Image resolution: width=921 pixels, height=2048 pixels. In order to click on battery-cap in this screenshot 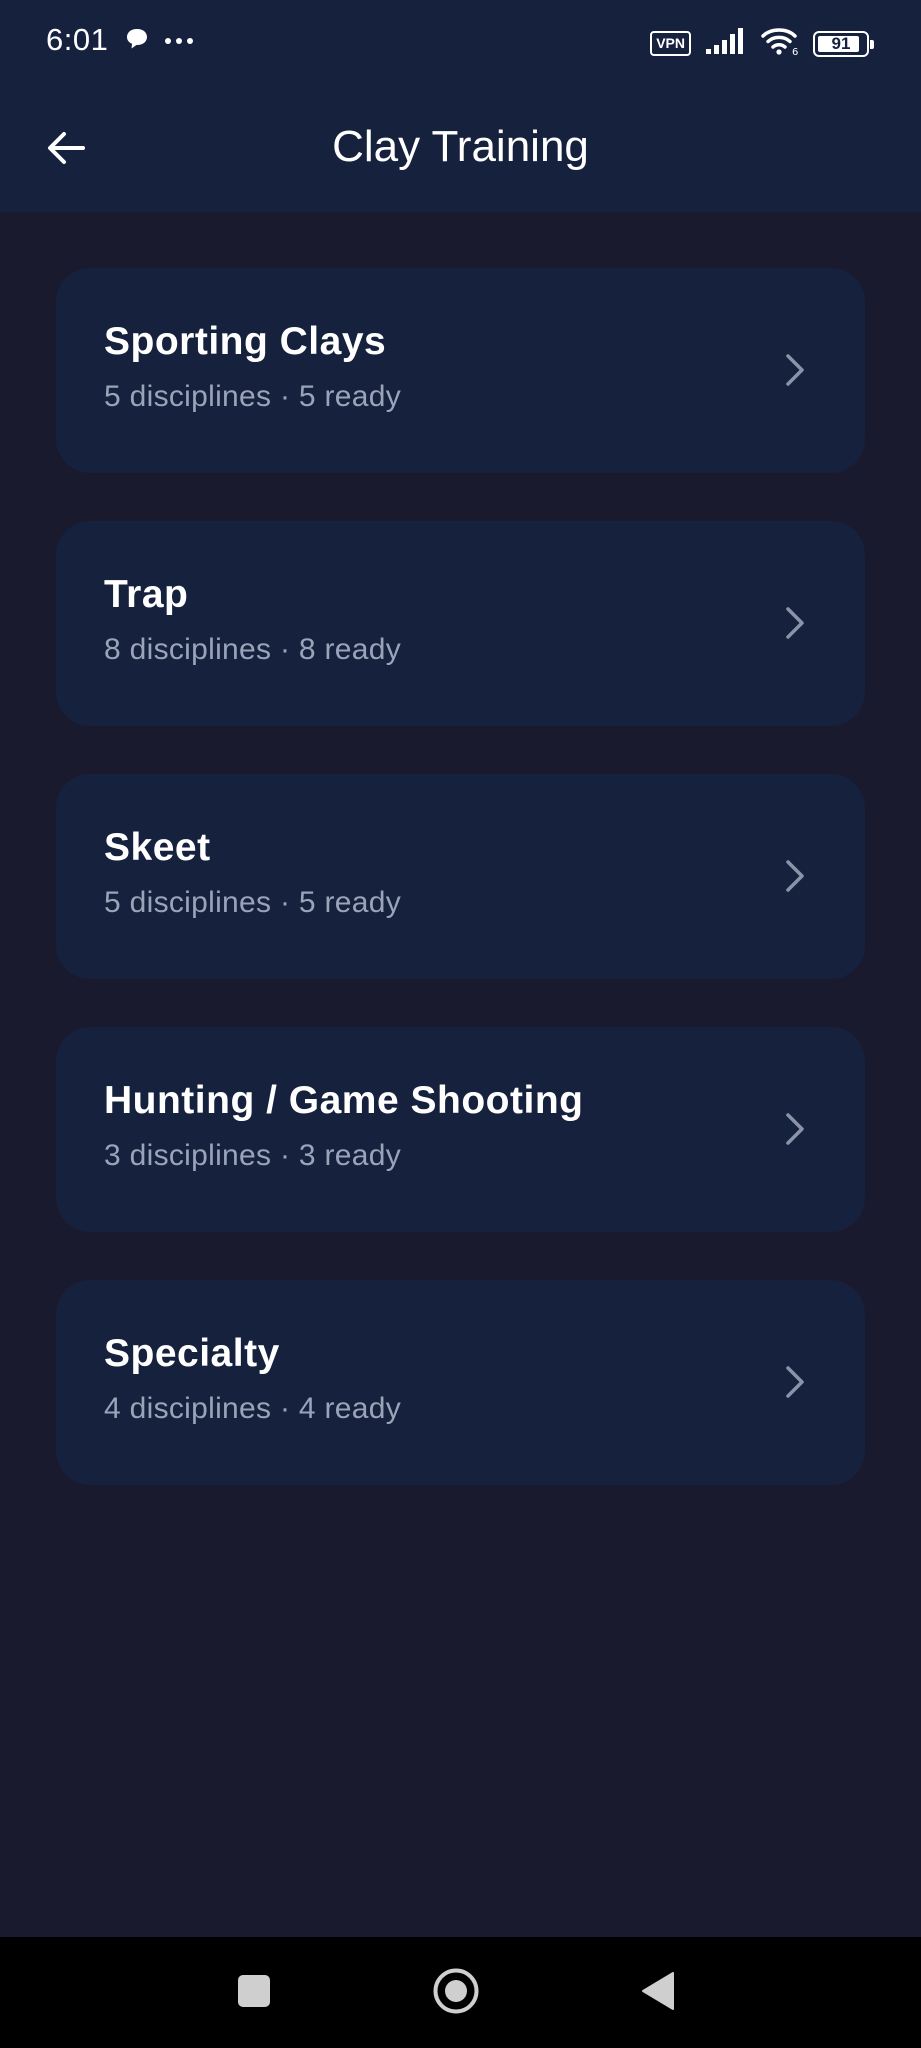, I will do `click(872, 44)`.